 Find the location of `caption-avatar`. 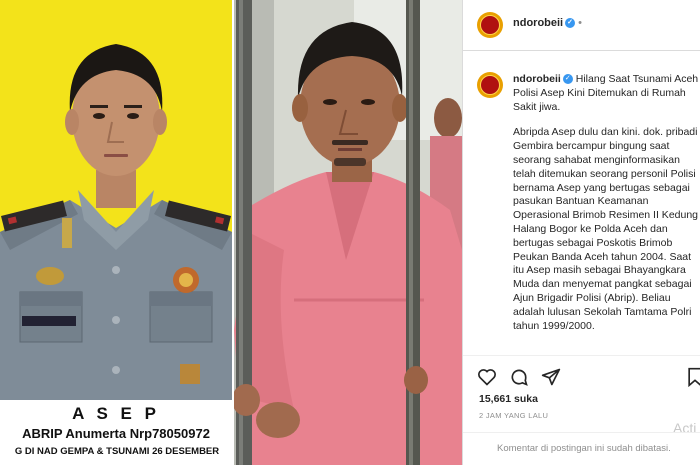

caption-avatar is located at coordinates (490, 85).